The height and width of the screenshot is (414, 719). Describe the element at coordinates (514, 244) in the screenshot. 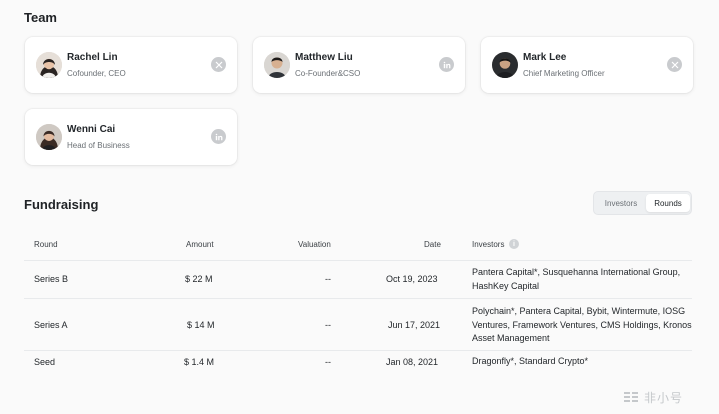

I see `info-icon: i` at that location.